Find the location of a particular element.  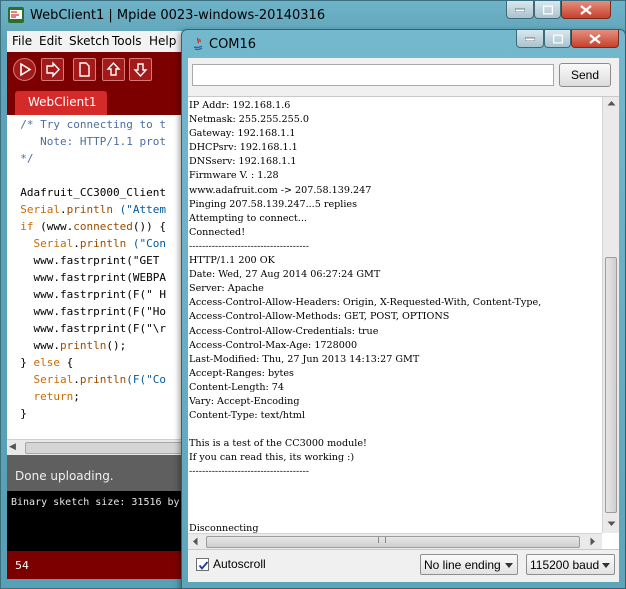

tab-label: WebClient1 is located at coordinates (62, 102).